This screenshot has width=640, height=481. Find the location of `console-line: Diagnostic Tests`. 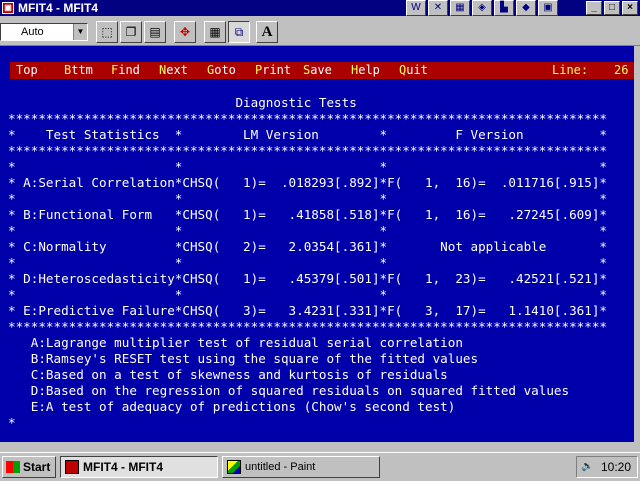

console-line: Diagnostic Tests is located at coordinates (182, 102).